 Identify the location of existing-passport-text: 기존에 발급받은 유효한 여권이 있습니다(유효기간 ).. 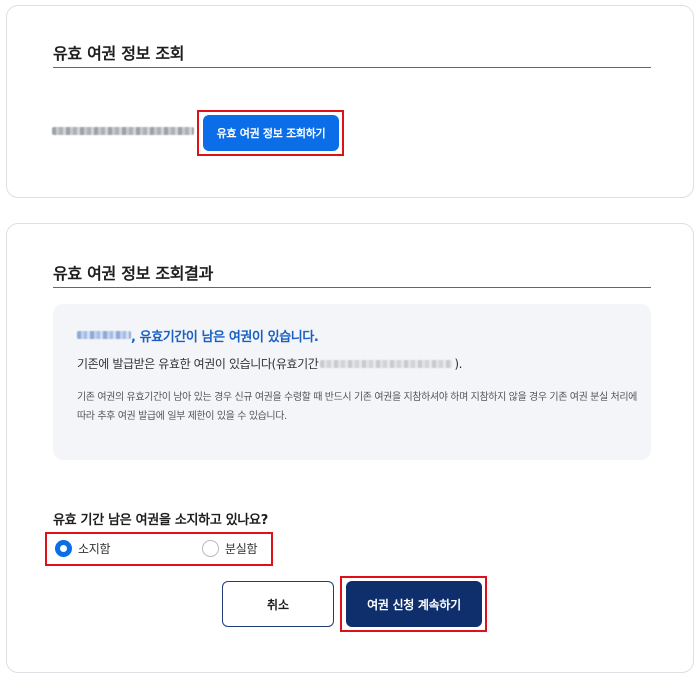
(269, 363).